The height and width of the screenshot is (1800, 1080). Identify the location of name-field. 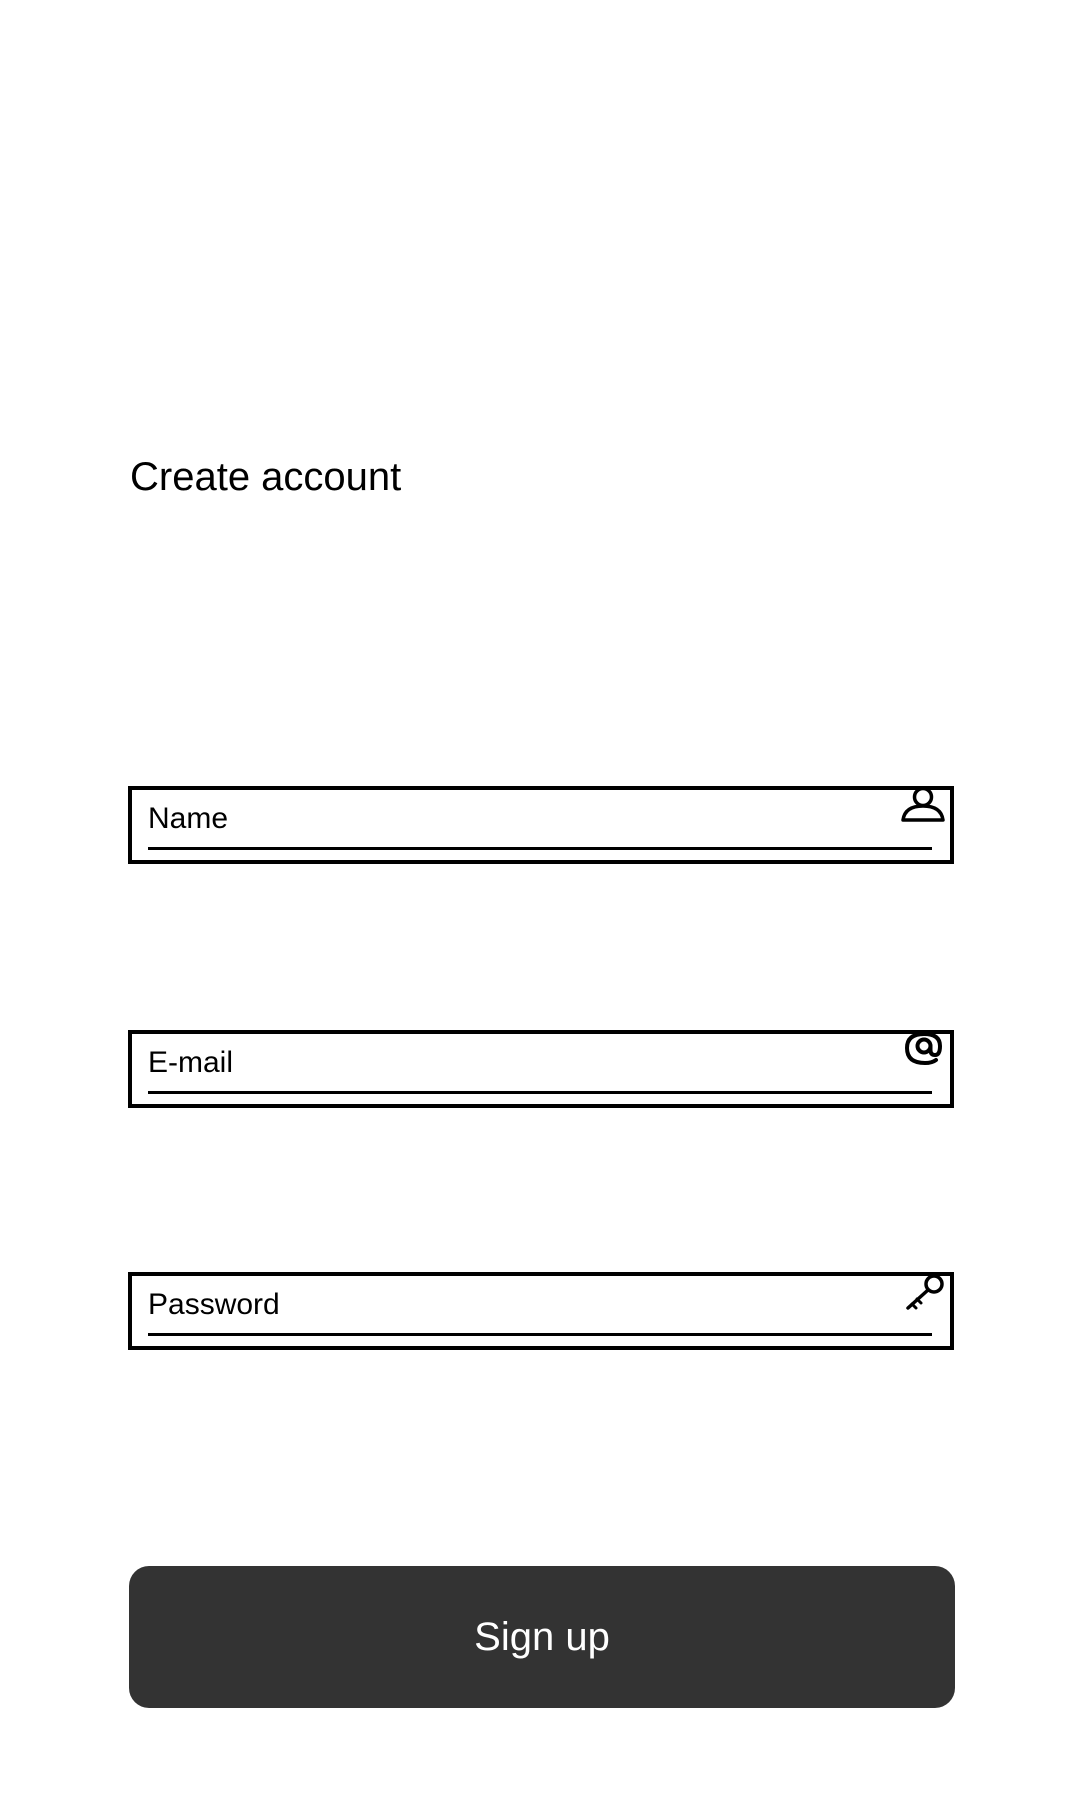
(541, 825).